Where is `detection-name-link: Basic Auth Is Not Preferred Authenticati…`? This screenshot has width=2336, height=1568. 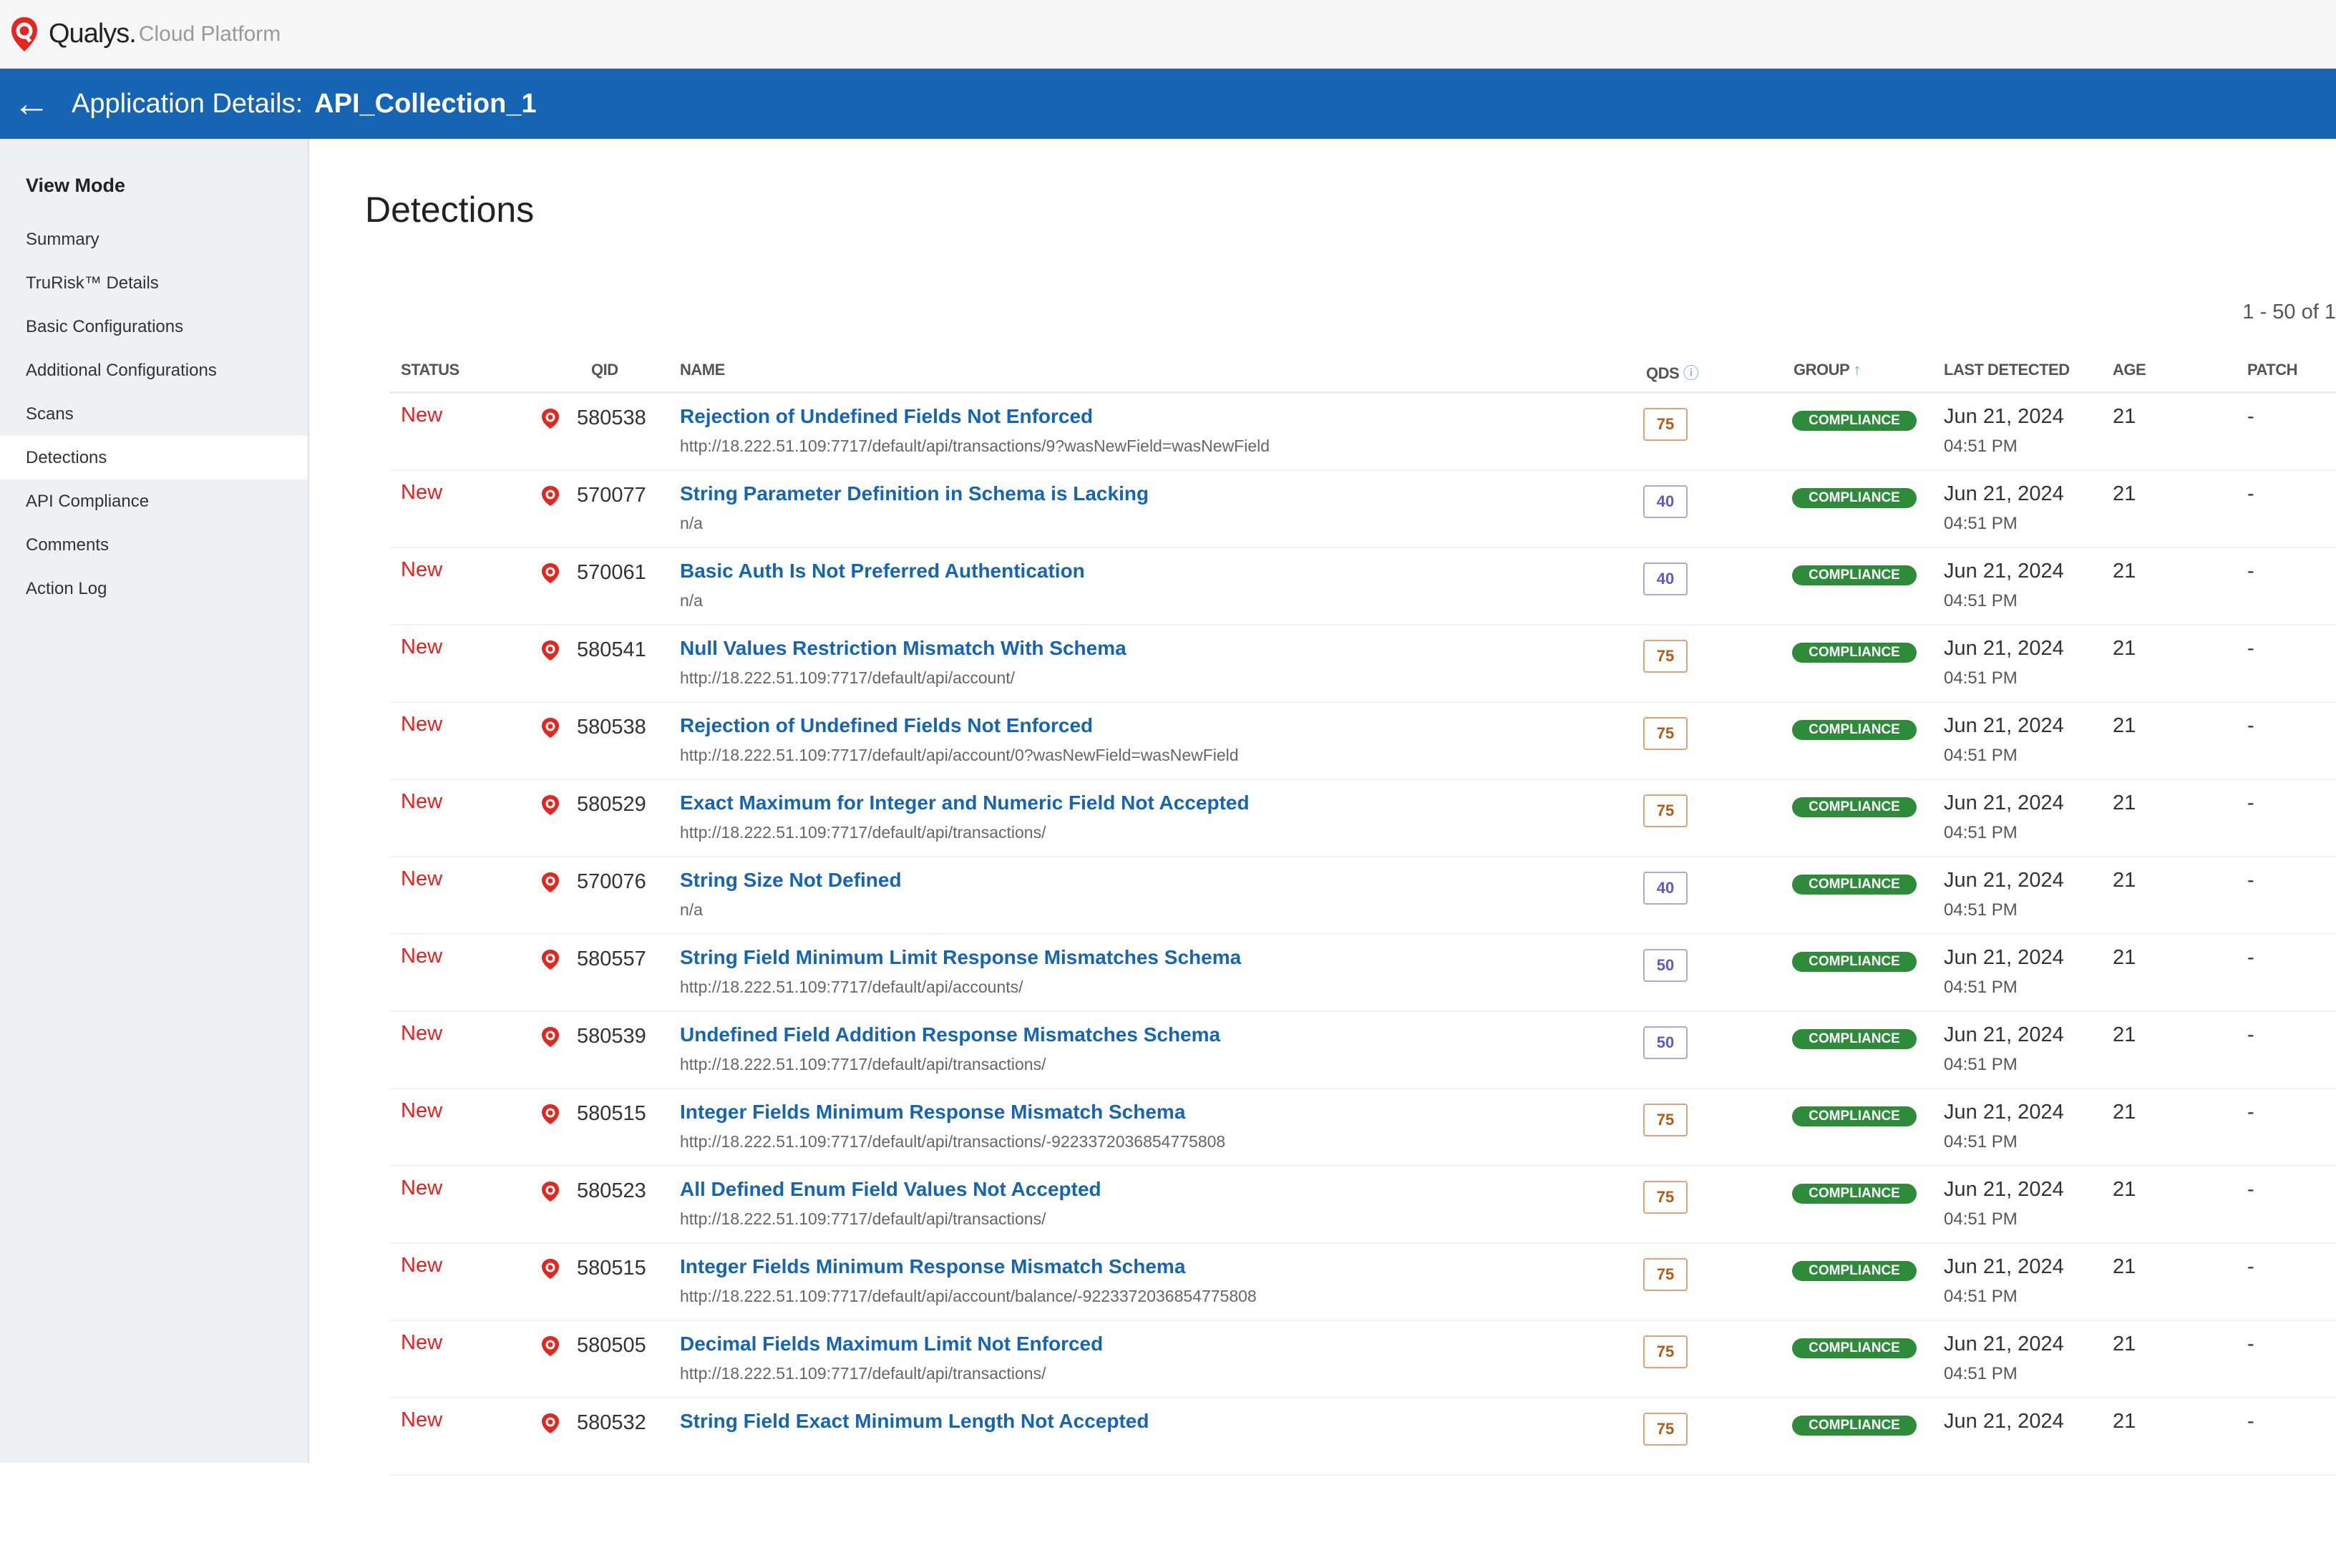
detection-name-link: Basic Auth Is Not Preferred Authenticati… is located at coordinates (882, 571).